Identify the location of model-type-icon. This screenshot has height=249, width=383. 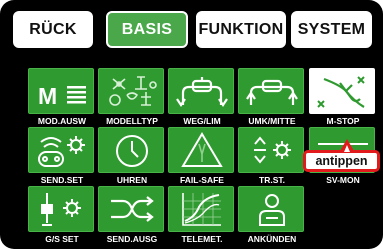
(133, 91).